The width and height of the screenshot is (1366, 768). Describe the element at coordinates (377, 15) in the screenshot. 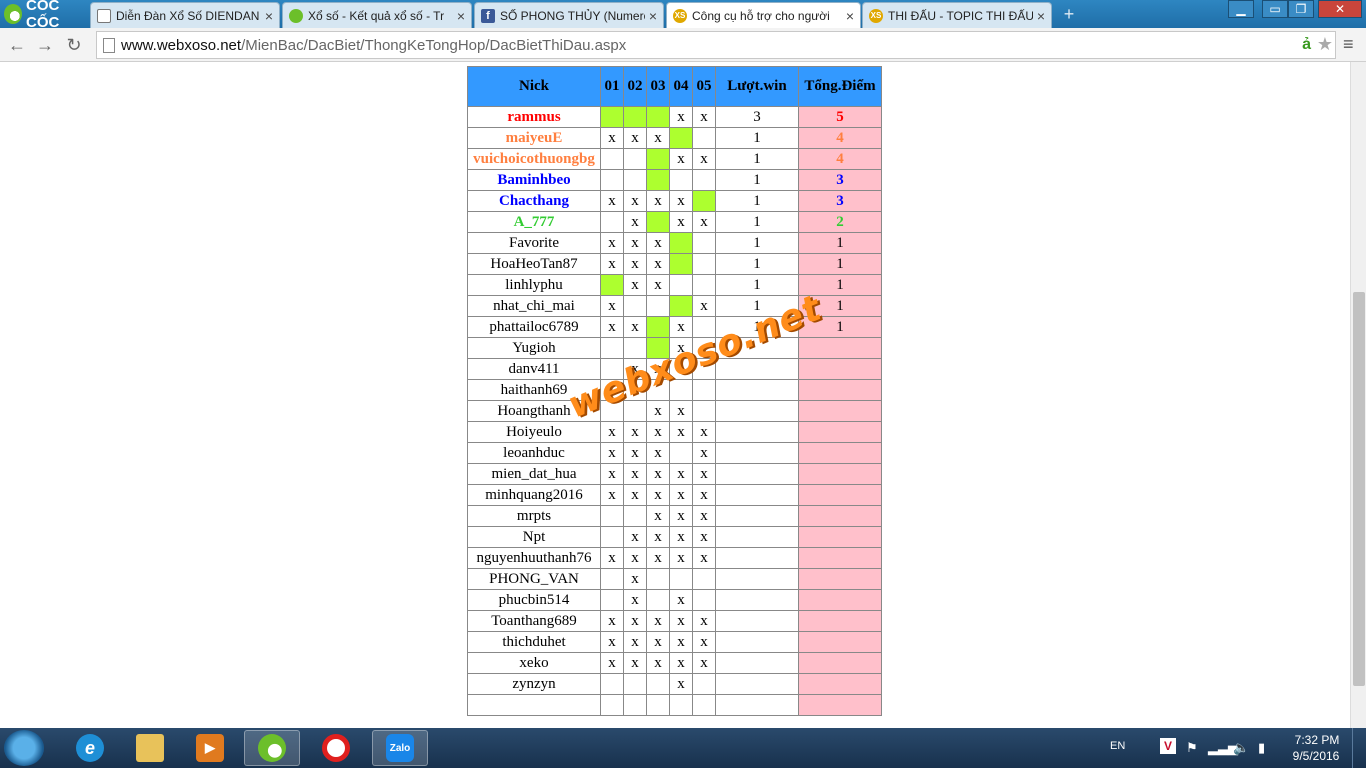

I see `tab-xoso: Xổ số - Kết quả xổ số - Tr ×` at that location.